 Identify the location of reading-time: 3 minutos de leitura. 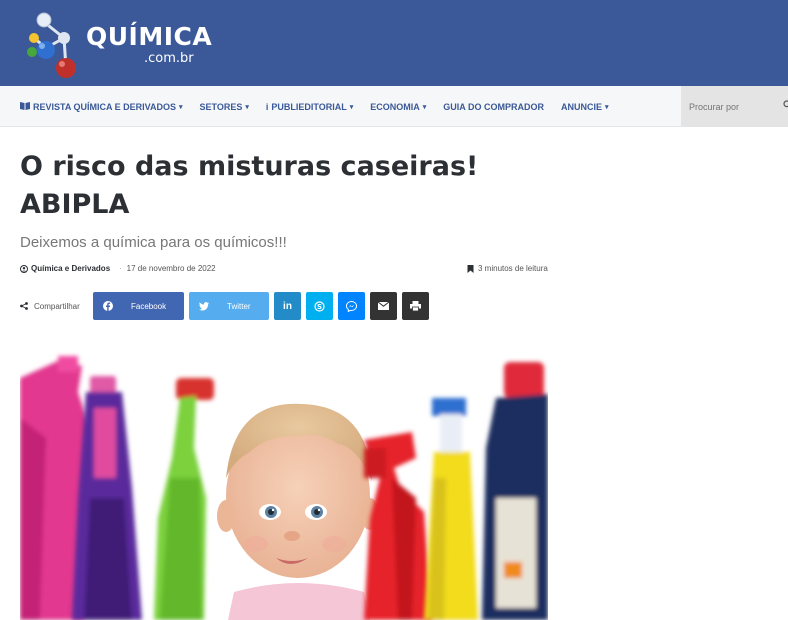
(507, 268).